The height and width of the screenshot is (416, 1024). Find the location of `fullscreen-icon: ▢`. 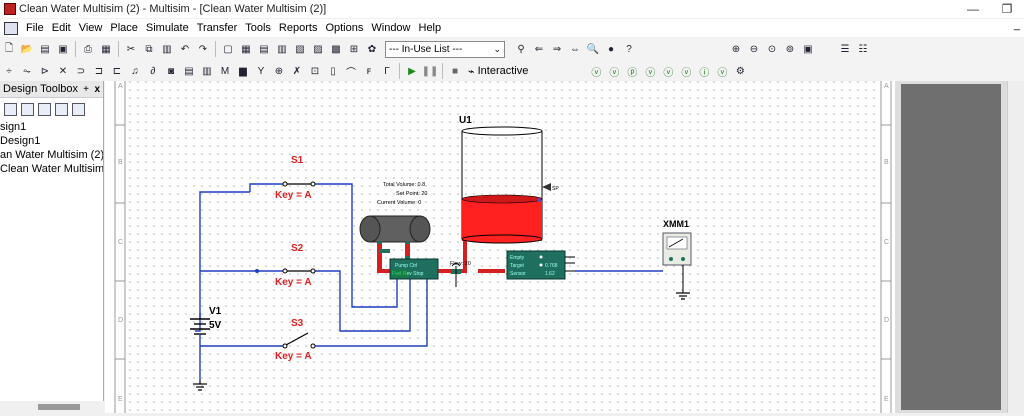

fullscreen-icon: ▢ is located at coordinates (228, 49).